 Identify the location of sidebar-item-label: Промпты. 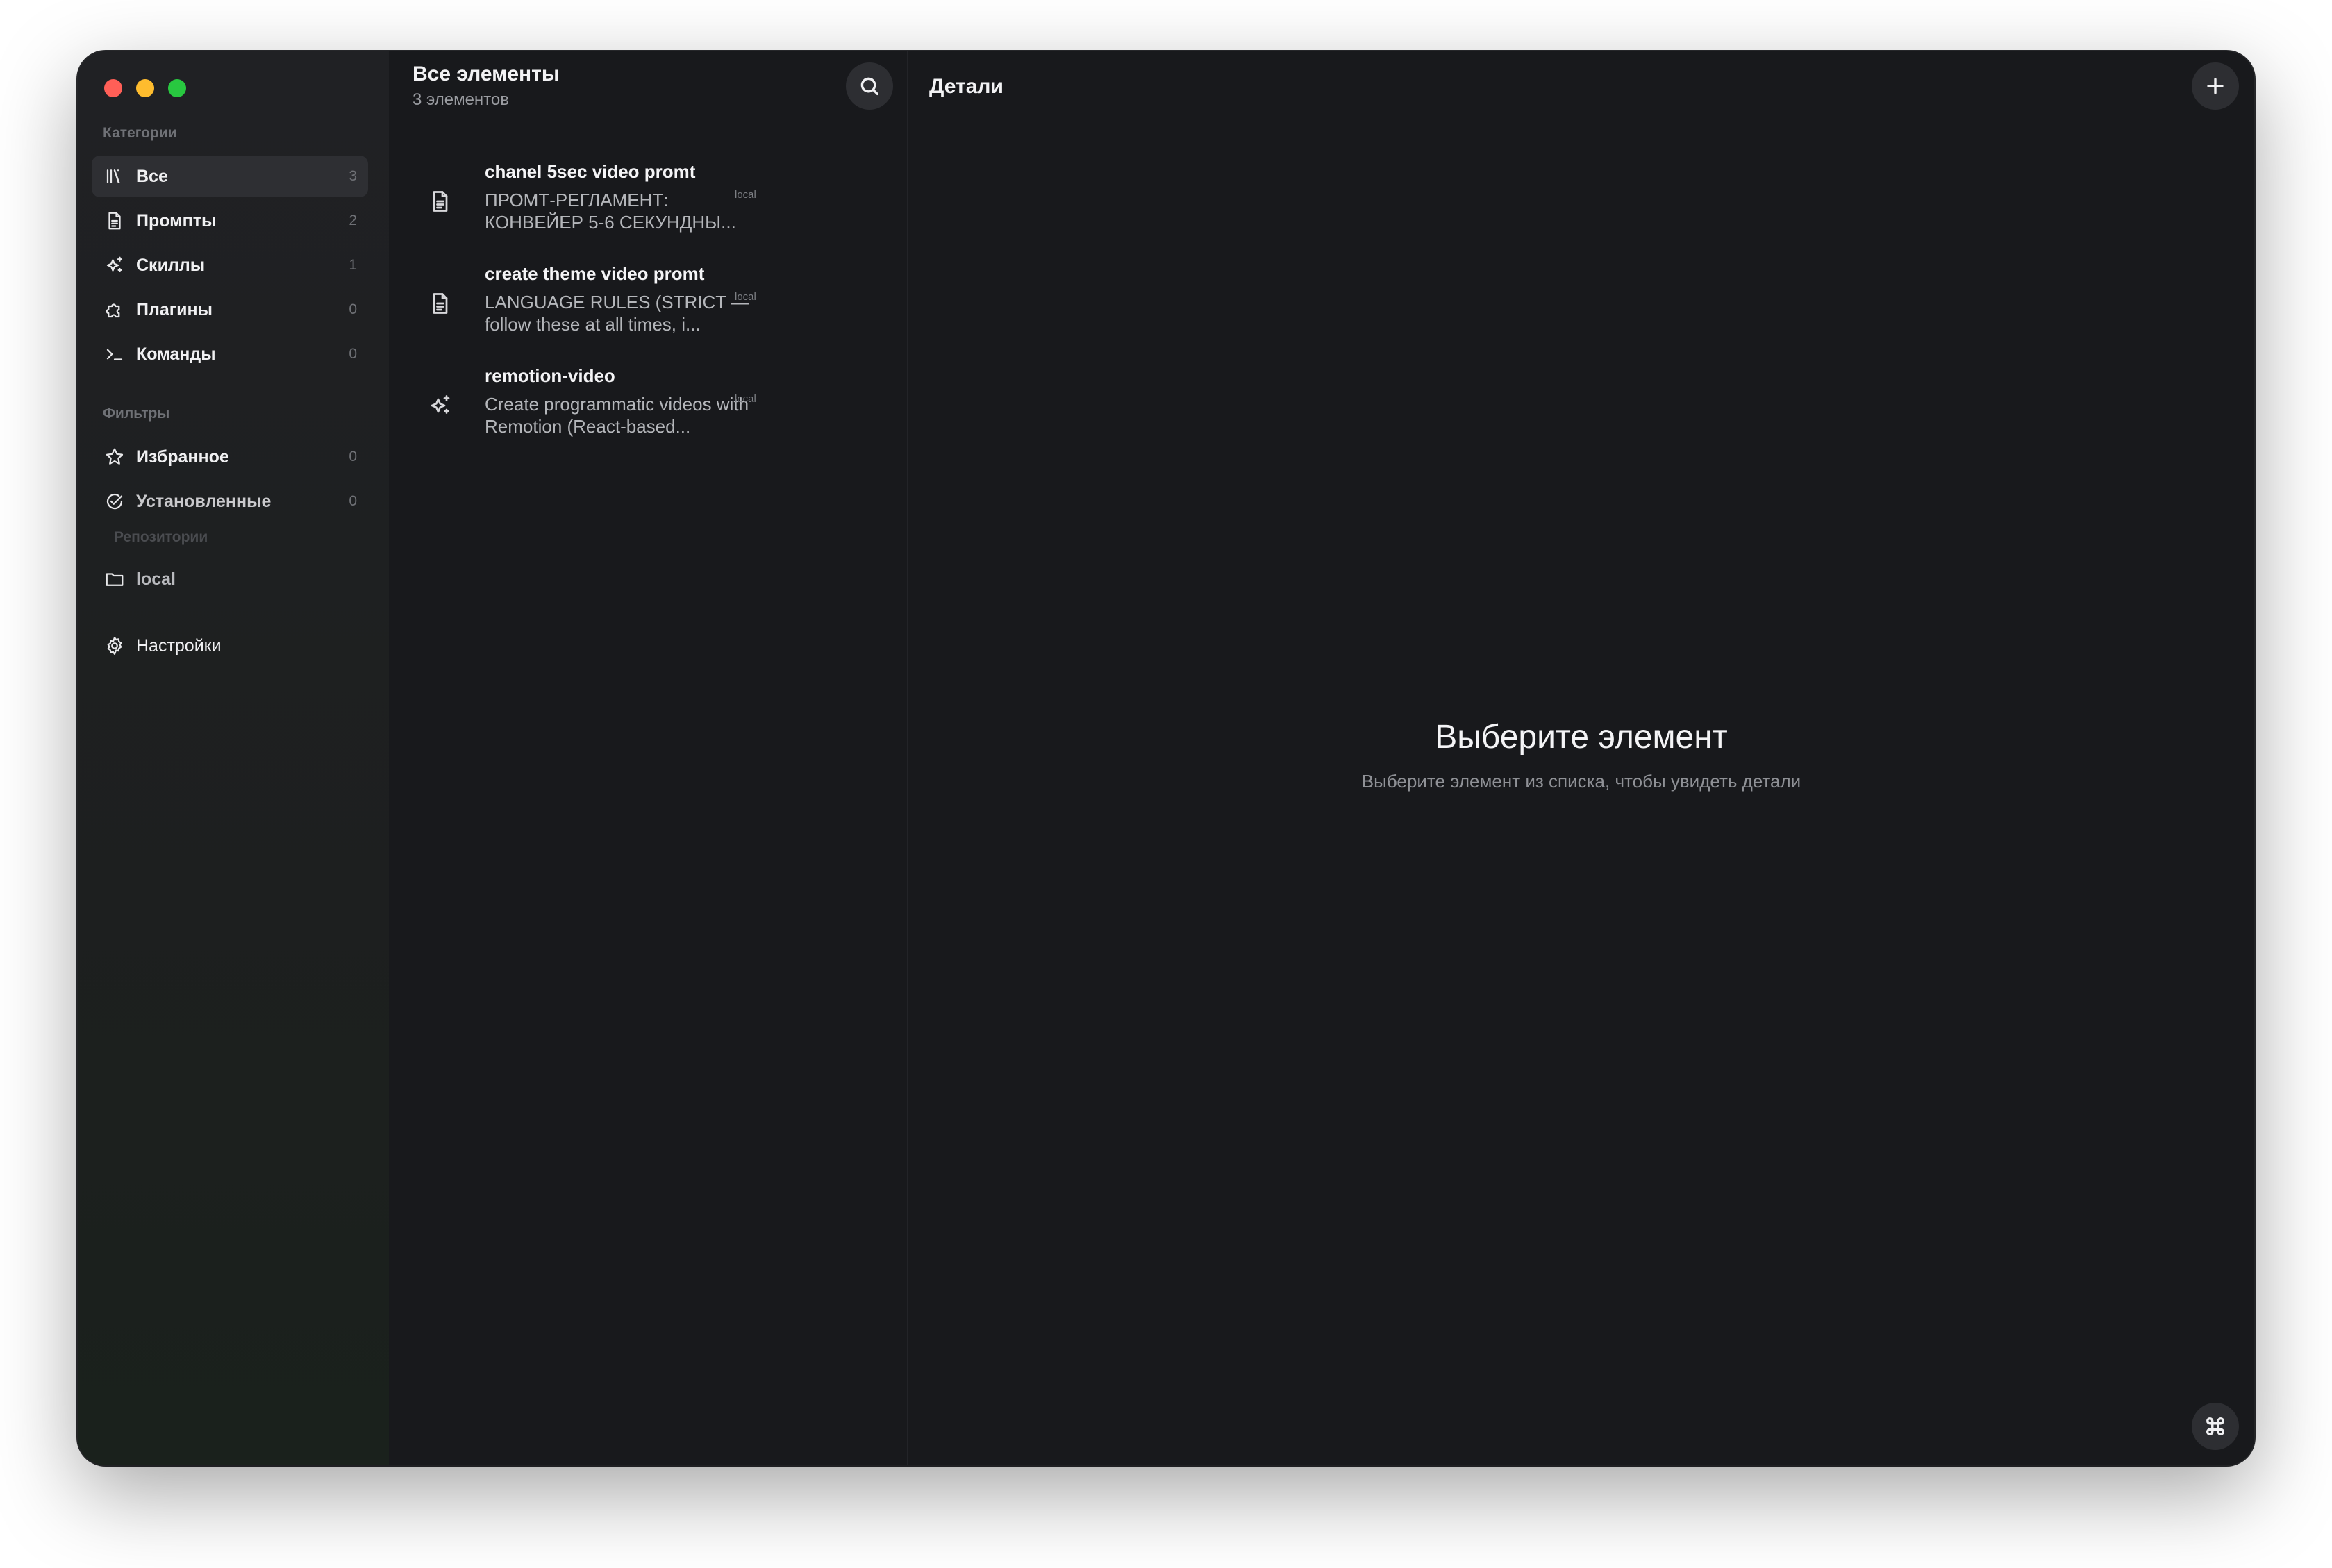
(176, 220).